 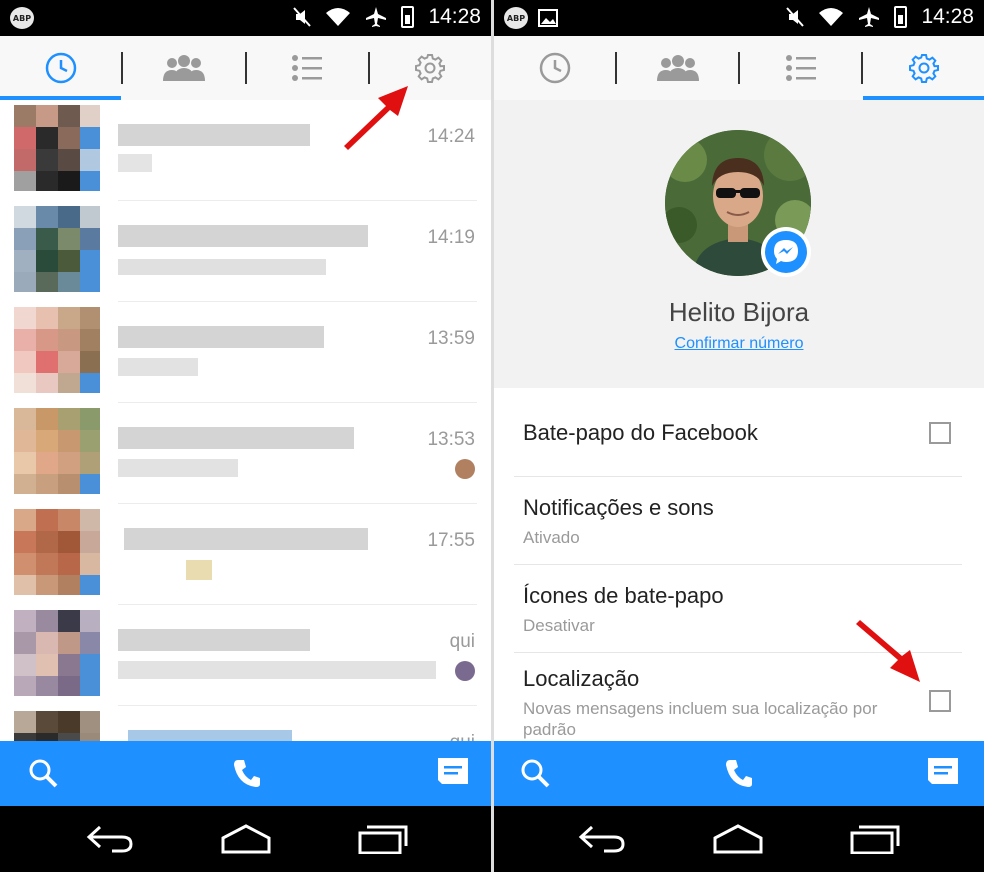 What do you see at coordinates (451, 136) in the screenshot?
I see `conversation-time: 14:24` at bounding box center [451, 136].